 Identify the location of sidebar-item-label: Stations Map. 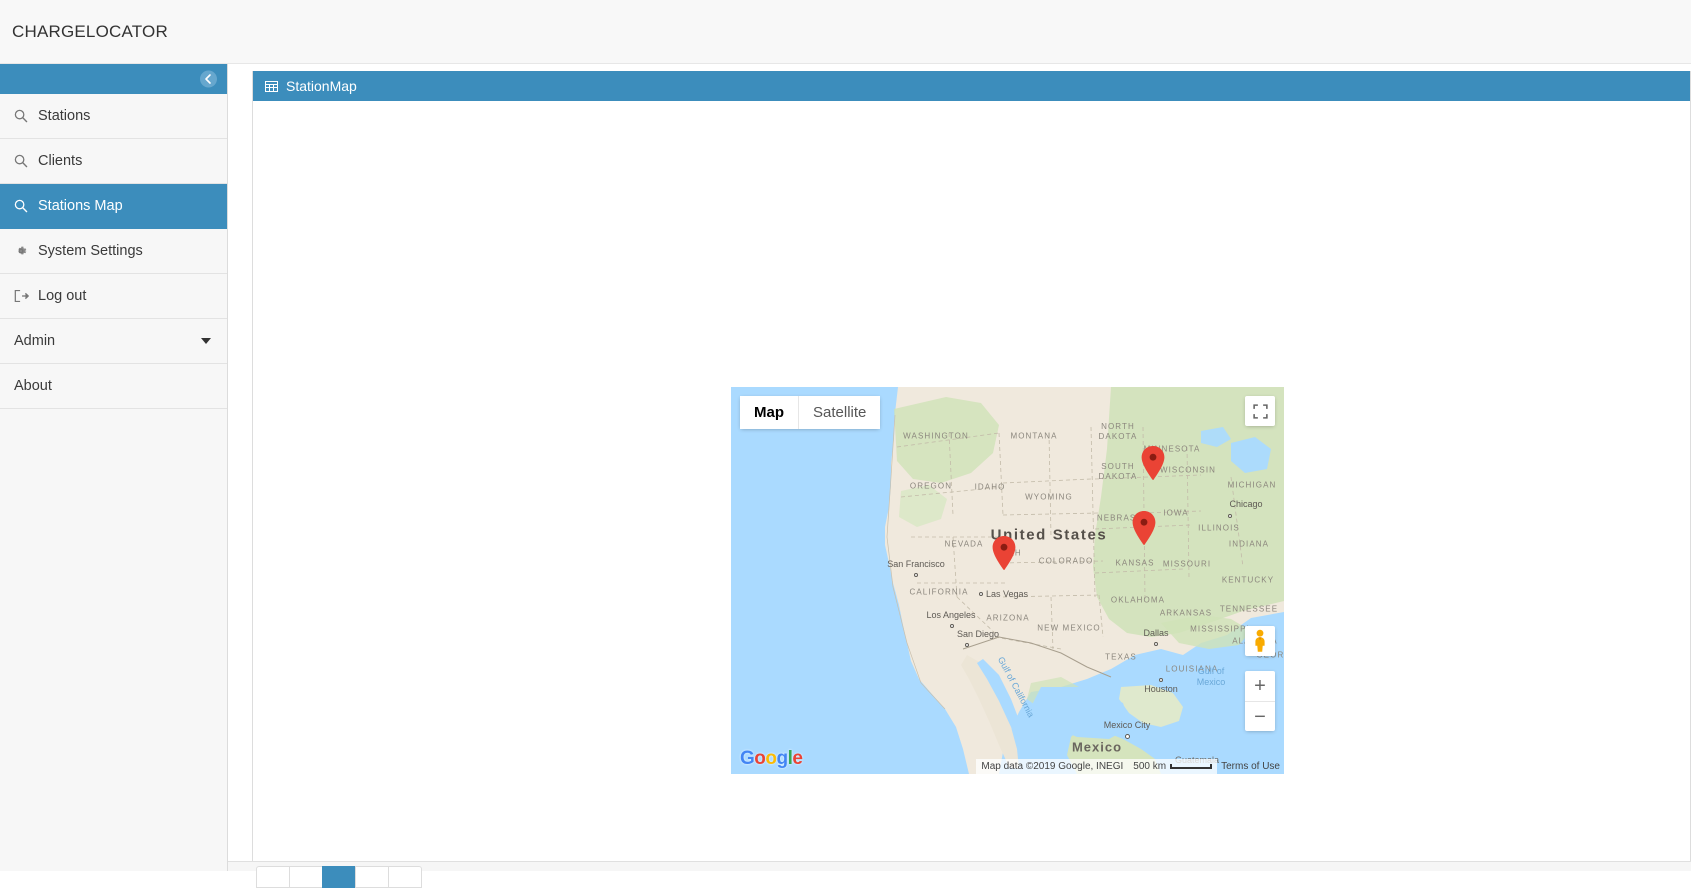
(80, 206).